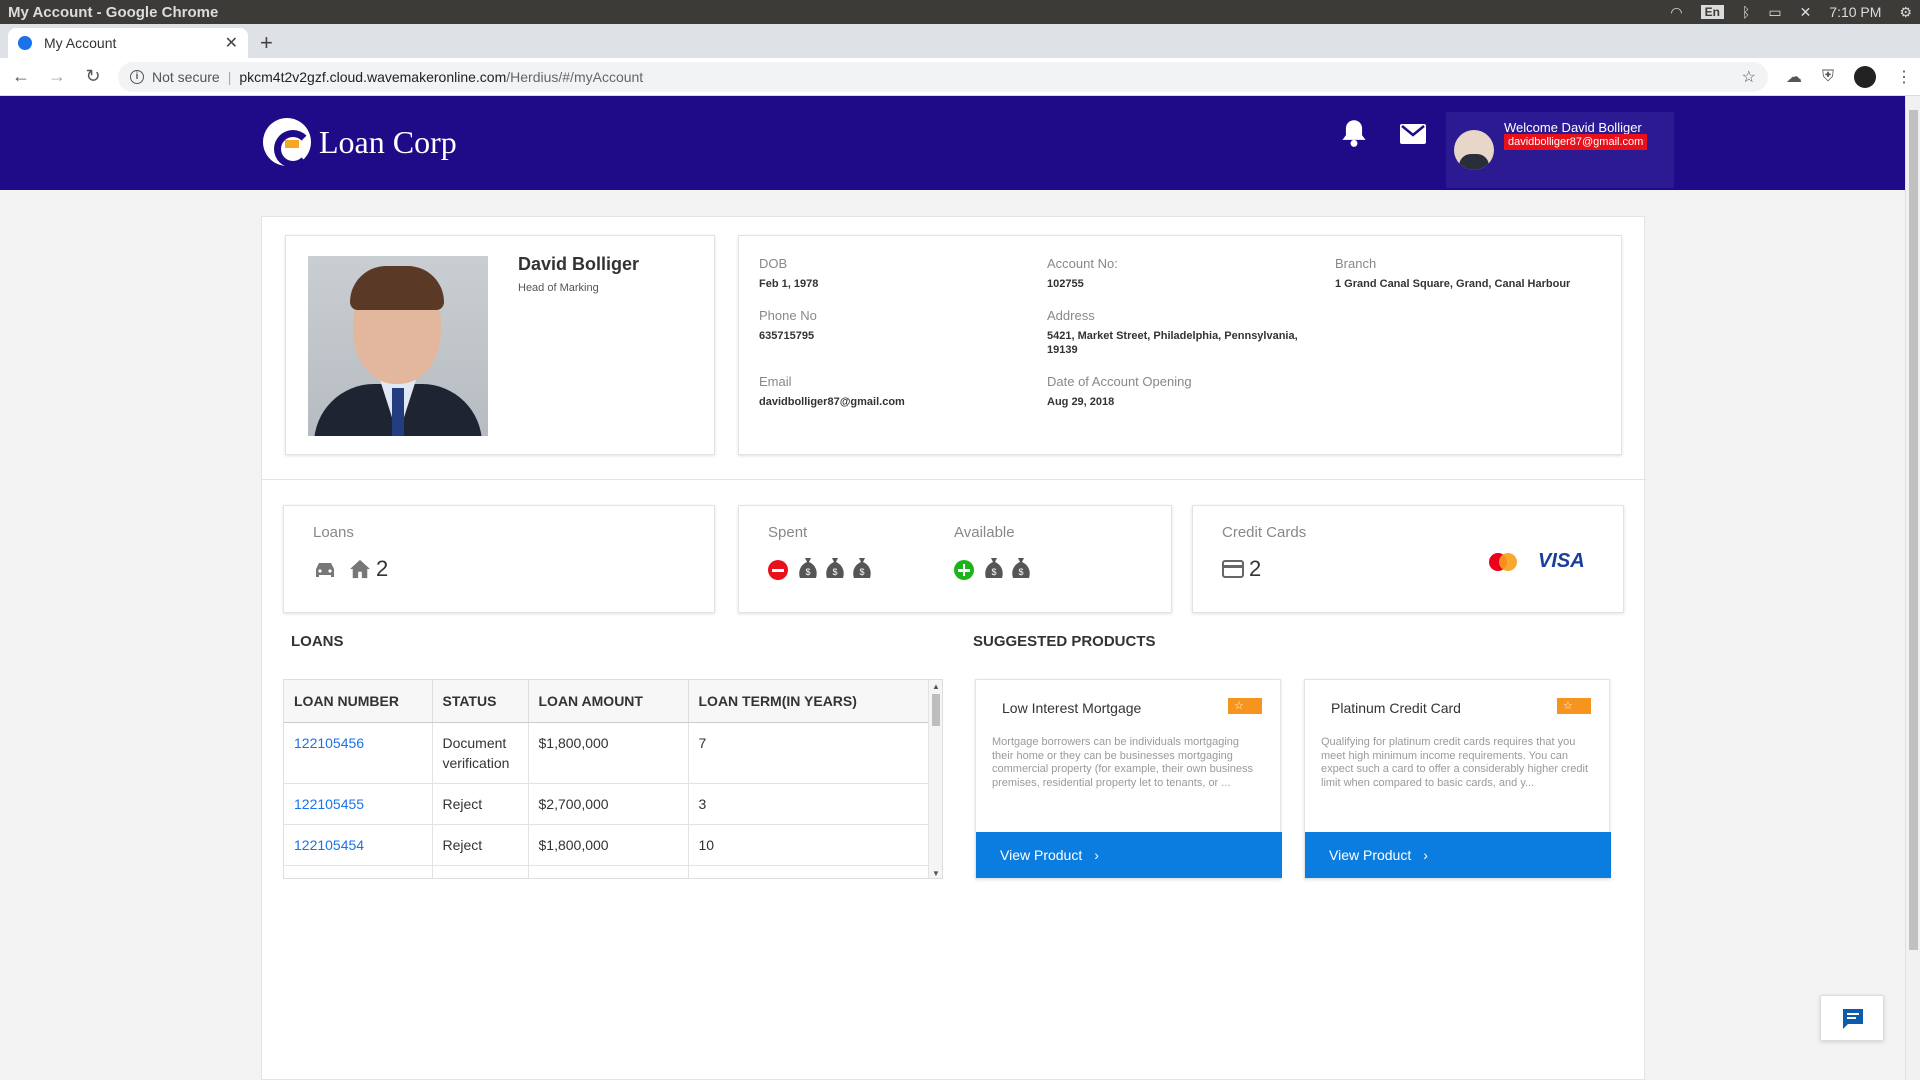 The image size is (1920, 1080). What do you see at coordinates (499, 559) in the screenshot?
I see `loans-stat-card: Loans 2` at bounding box center [499, 559].